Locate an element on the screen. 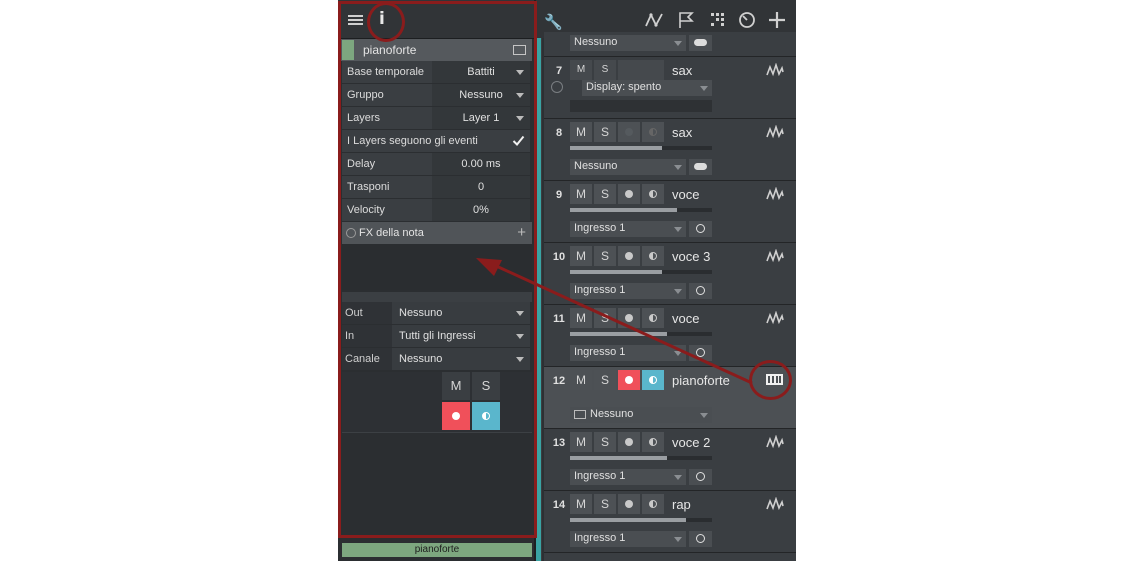 The width and height of the screenshot is (1134, 561). display-value: Display: spento is located at coordinates (624, 87).